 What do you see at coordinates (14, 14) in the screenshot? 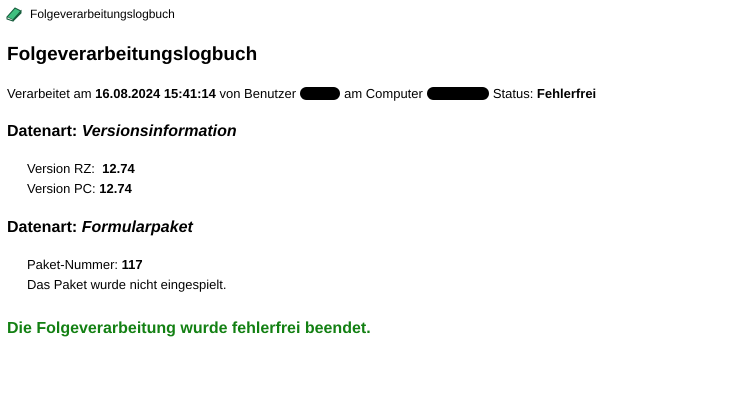
I see `book-icon` at bounding box center [14, 14].